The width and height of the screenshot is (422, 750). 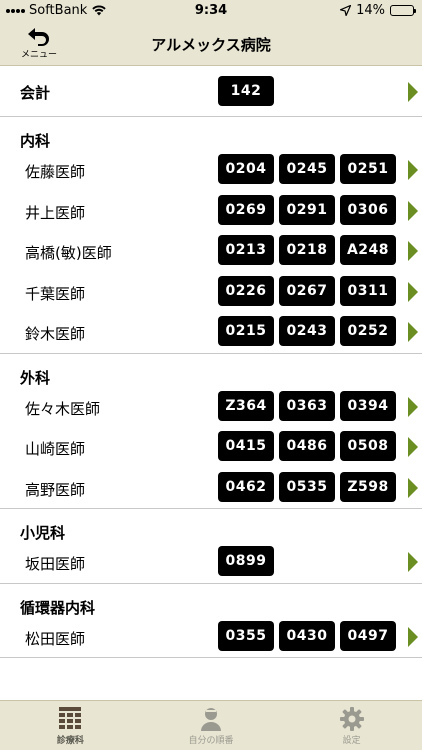 I want to click on navigation-bar: メニュー アルメックス病院, so click(x=211, y=44).